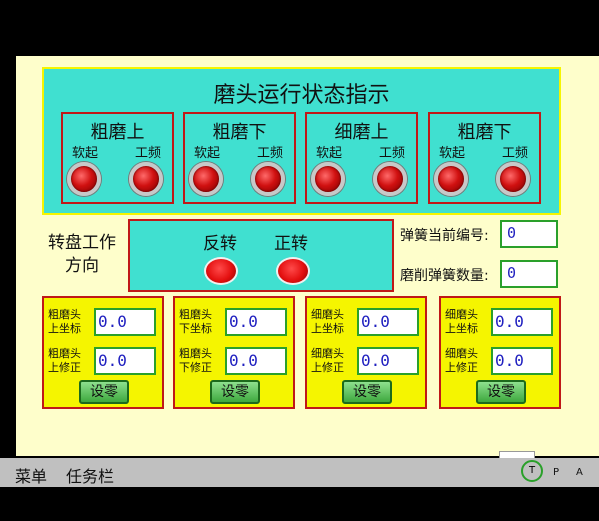 The image size is (599, 521). What do you see at coordinates (64, 321) in the screenshot?
I see `coord-label: 粗磨头 上坐标` at bounding box center [64, 321].